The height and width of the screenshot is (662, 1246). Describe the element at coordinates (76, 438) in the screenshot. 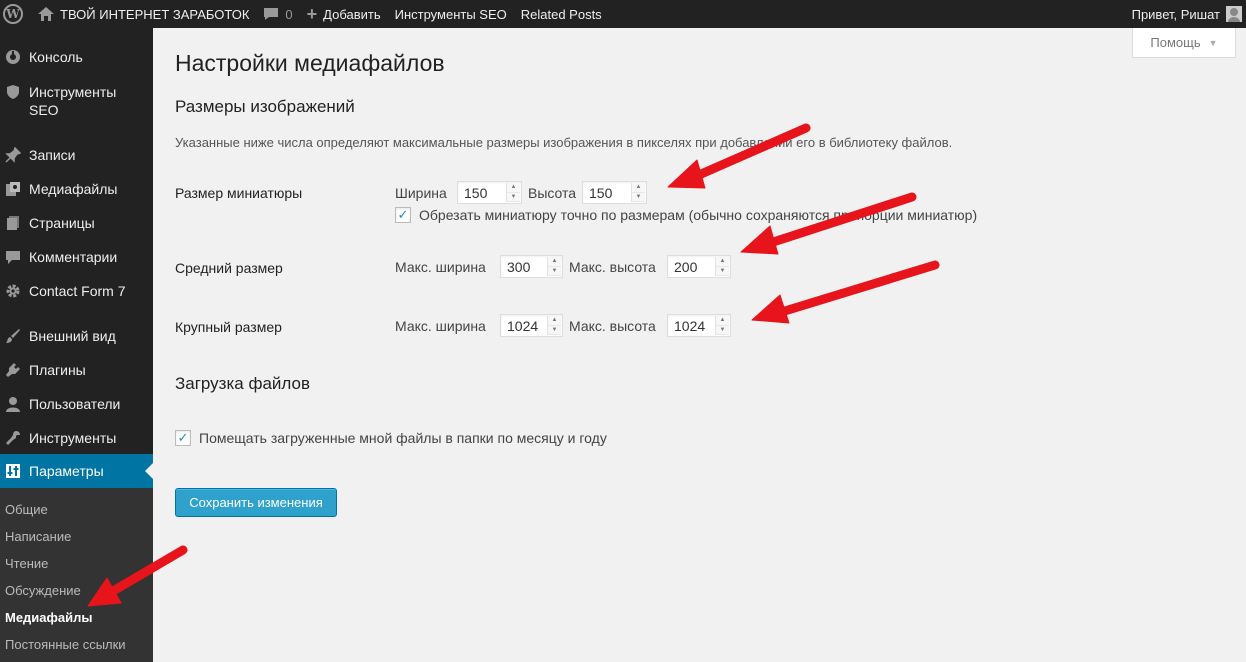

I see `sidebar-item-tools: Инструменты` at that location.